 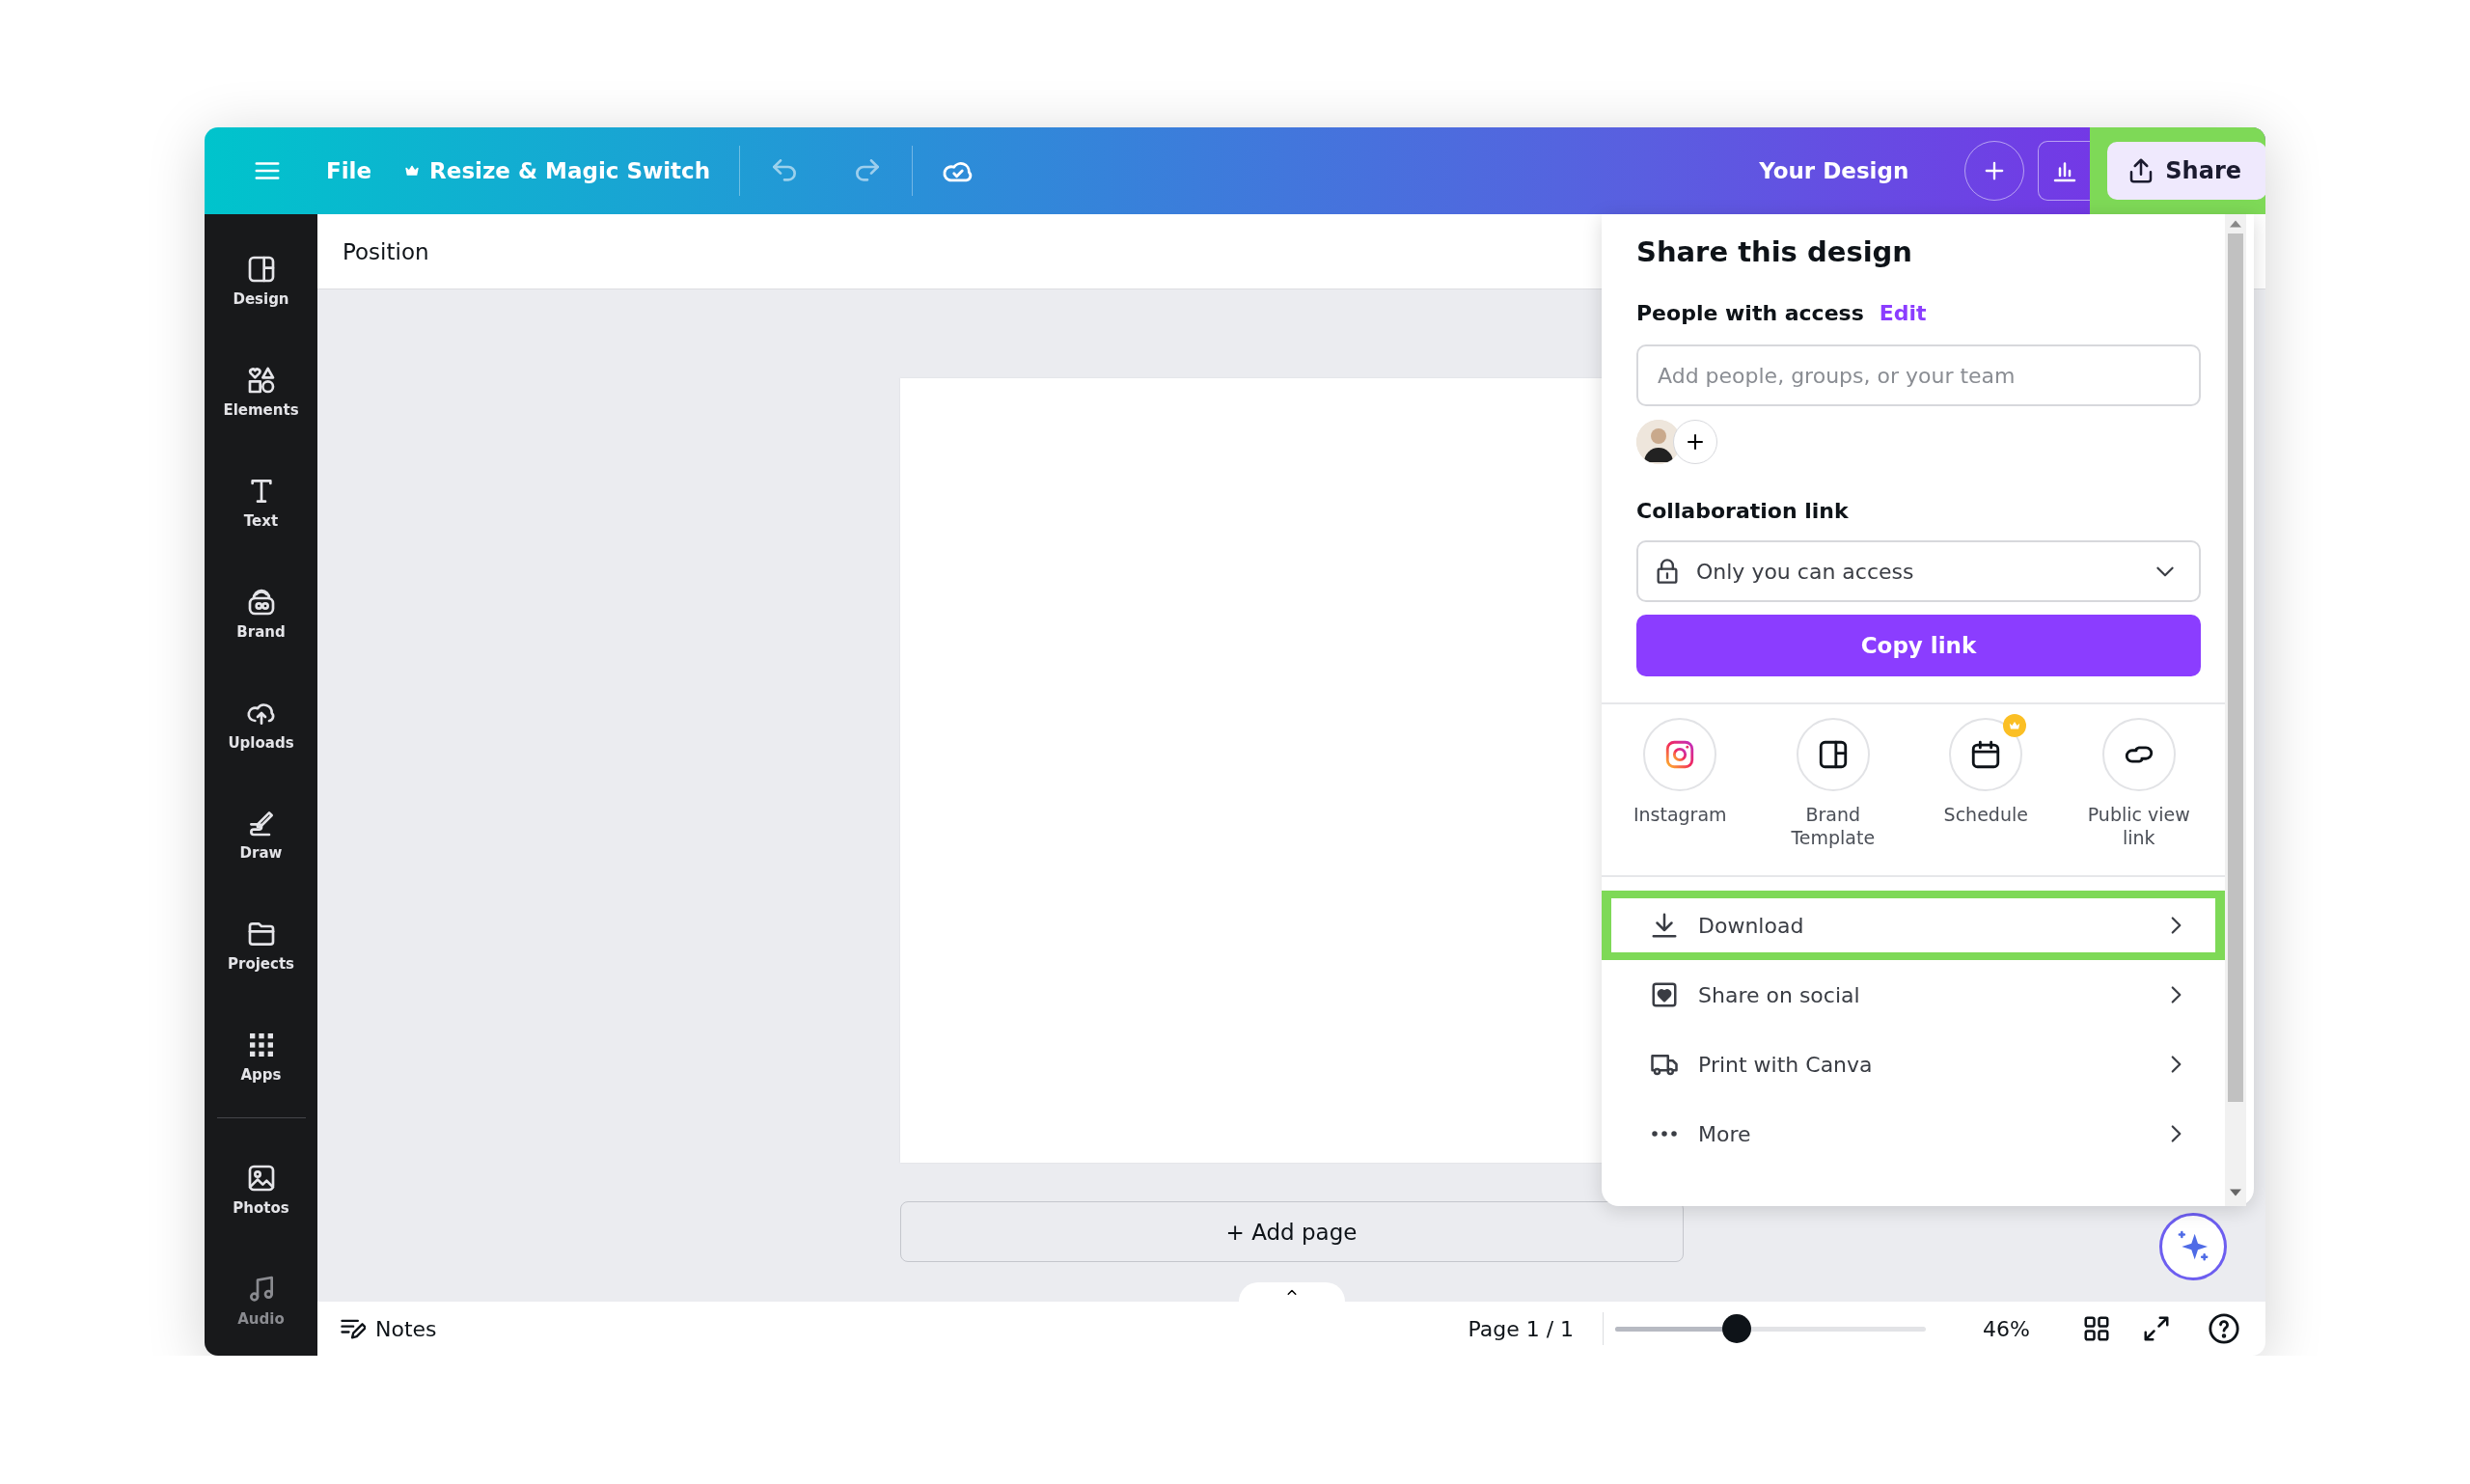 I want to click on edit-link: Edit, so click(x=1903, y=313).